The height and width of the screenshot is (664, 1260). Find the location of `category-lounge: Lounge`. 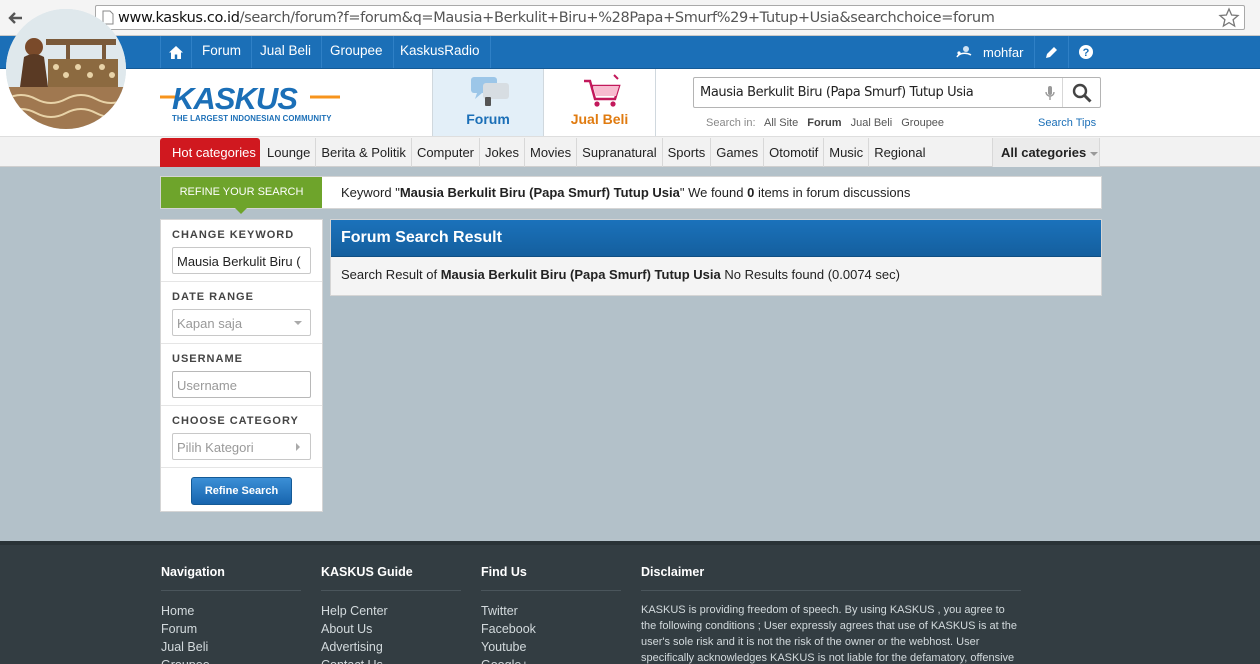

category-lounge: Lounge is located at coordinates (289, 152).